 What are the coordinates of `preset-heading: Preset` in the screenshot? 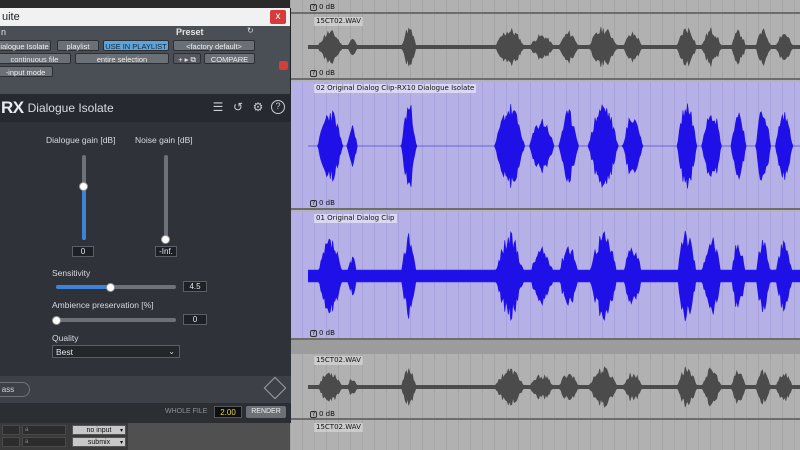 It's located at (190, 32).